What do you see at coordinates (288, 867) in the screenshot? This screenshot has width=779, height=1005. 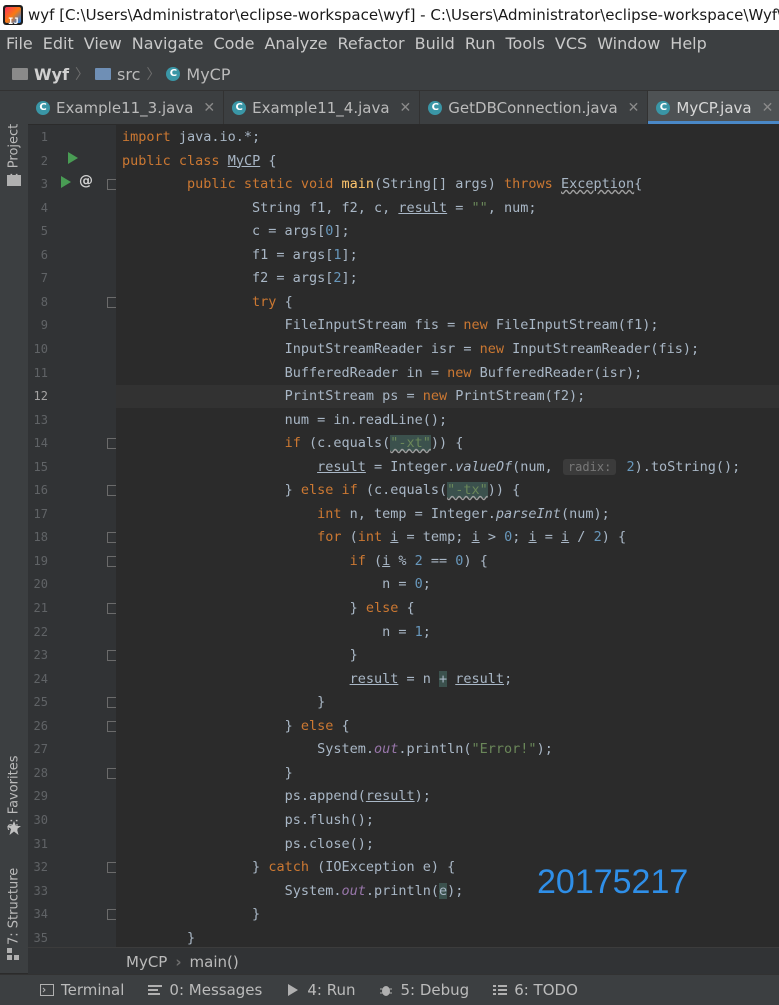 I see `keyword: catch` at bounding box center [288, 867].